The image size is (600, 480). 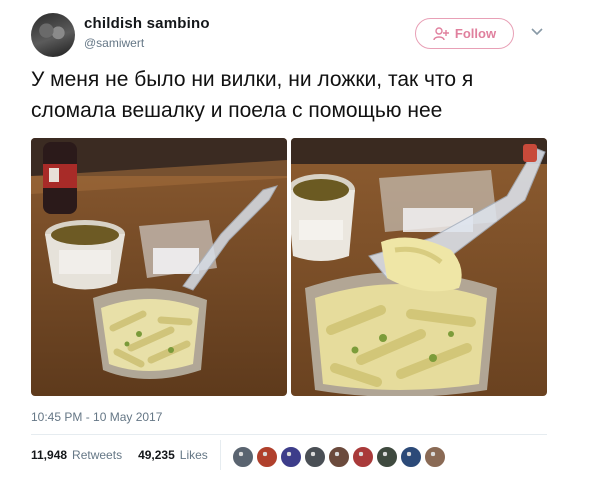 What do you see at coordinates (156, 455) in the screenshot?
I see `likes-count: 49,235` at bounding box center [156, 455].